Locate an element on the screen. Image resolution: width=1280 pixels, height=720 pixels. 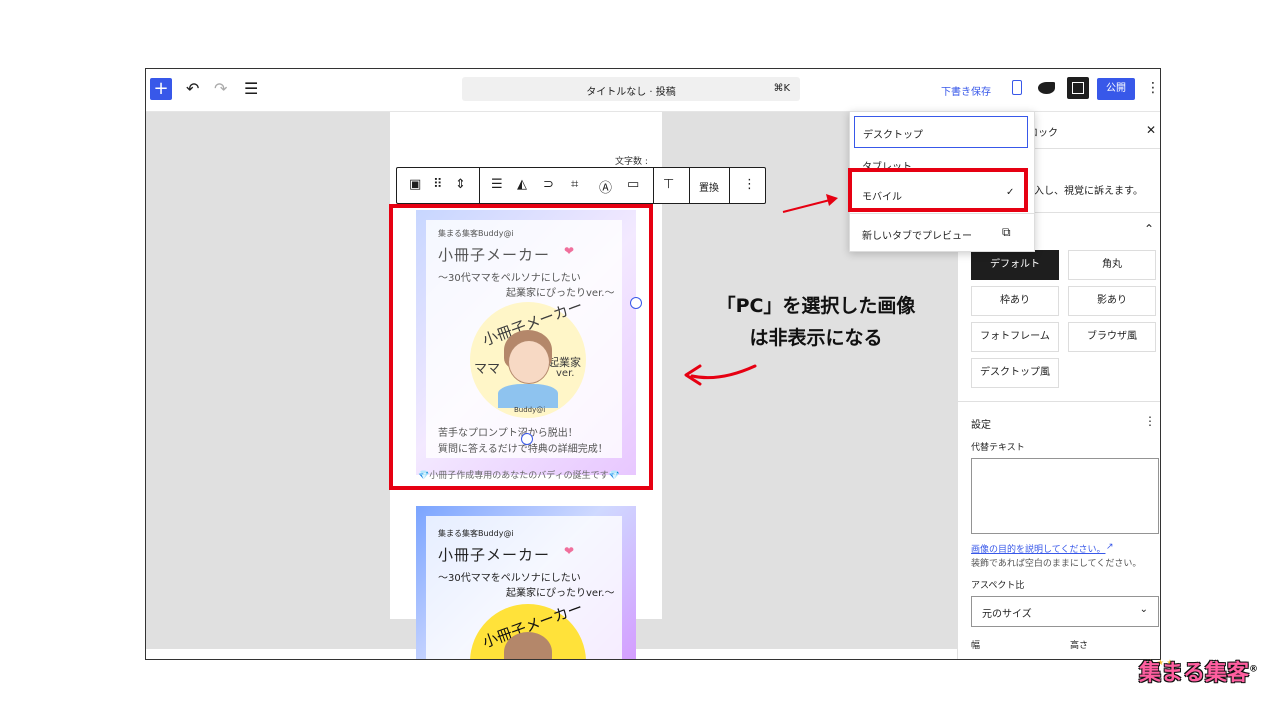
registered-mark: ® is located at coordinates (1254, 669).